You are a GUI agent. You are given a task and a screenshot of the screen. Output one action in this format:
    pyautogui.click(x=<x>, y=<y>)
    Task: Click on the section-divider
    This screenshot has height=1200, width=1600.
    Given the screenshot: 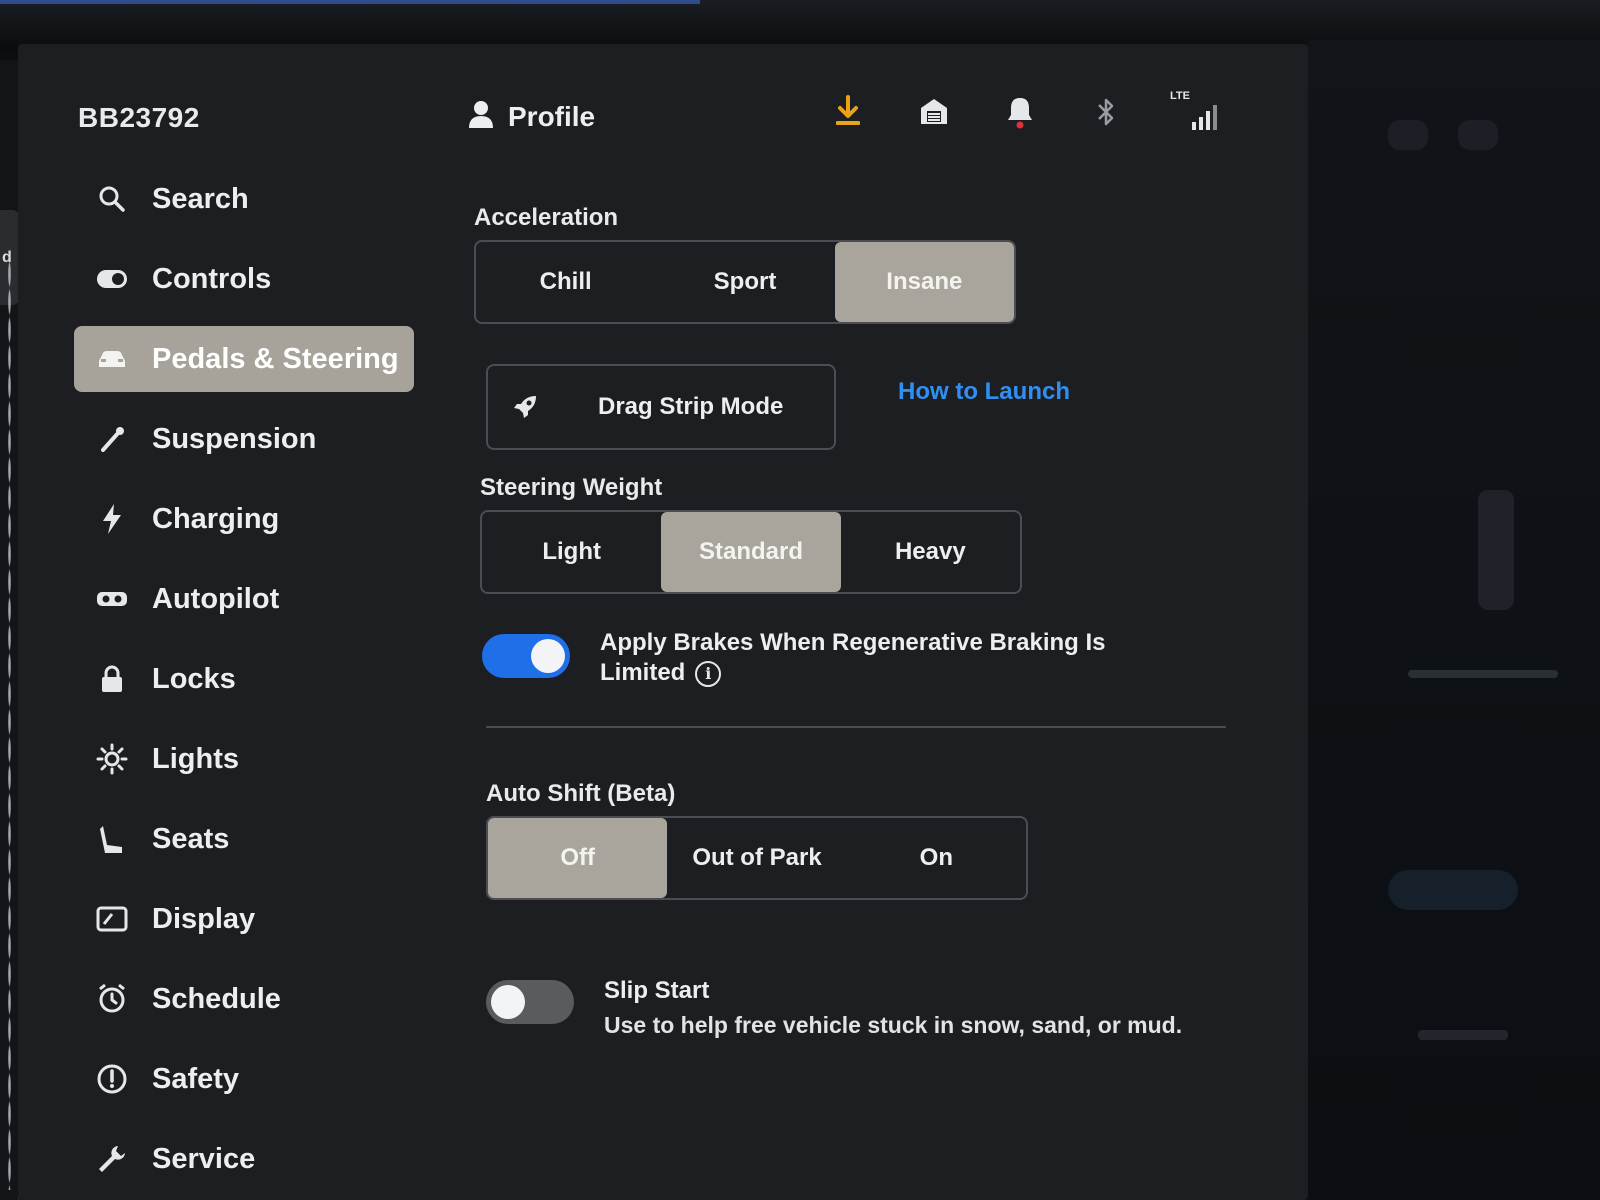 What is the action you would take?
    pyautogui.click(x=856, y=727)
    